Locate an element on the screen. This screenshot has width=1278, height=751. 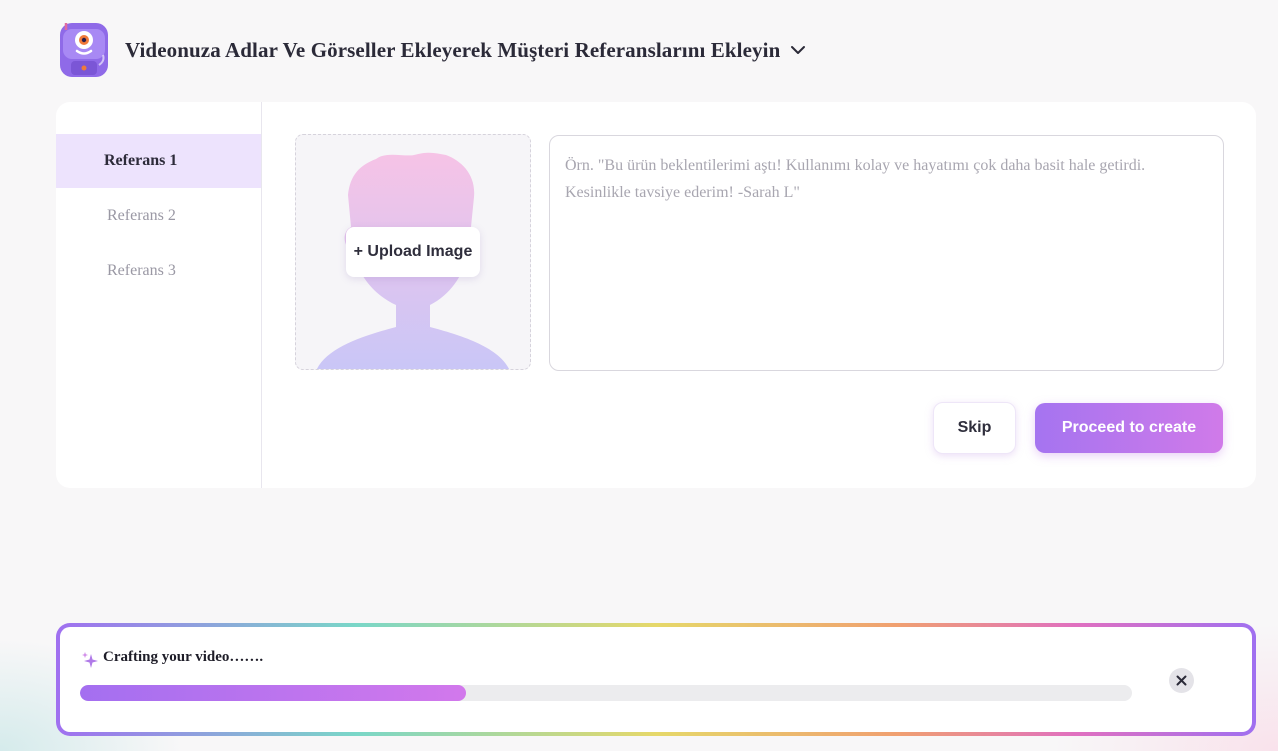
skip-button: Skip is located at coordinates (974, 428).